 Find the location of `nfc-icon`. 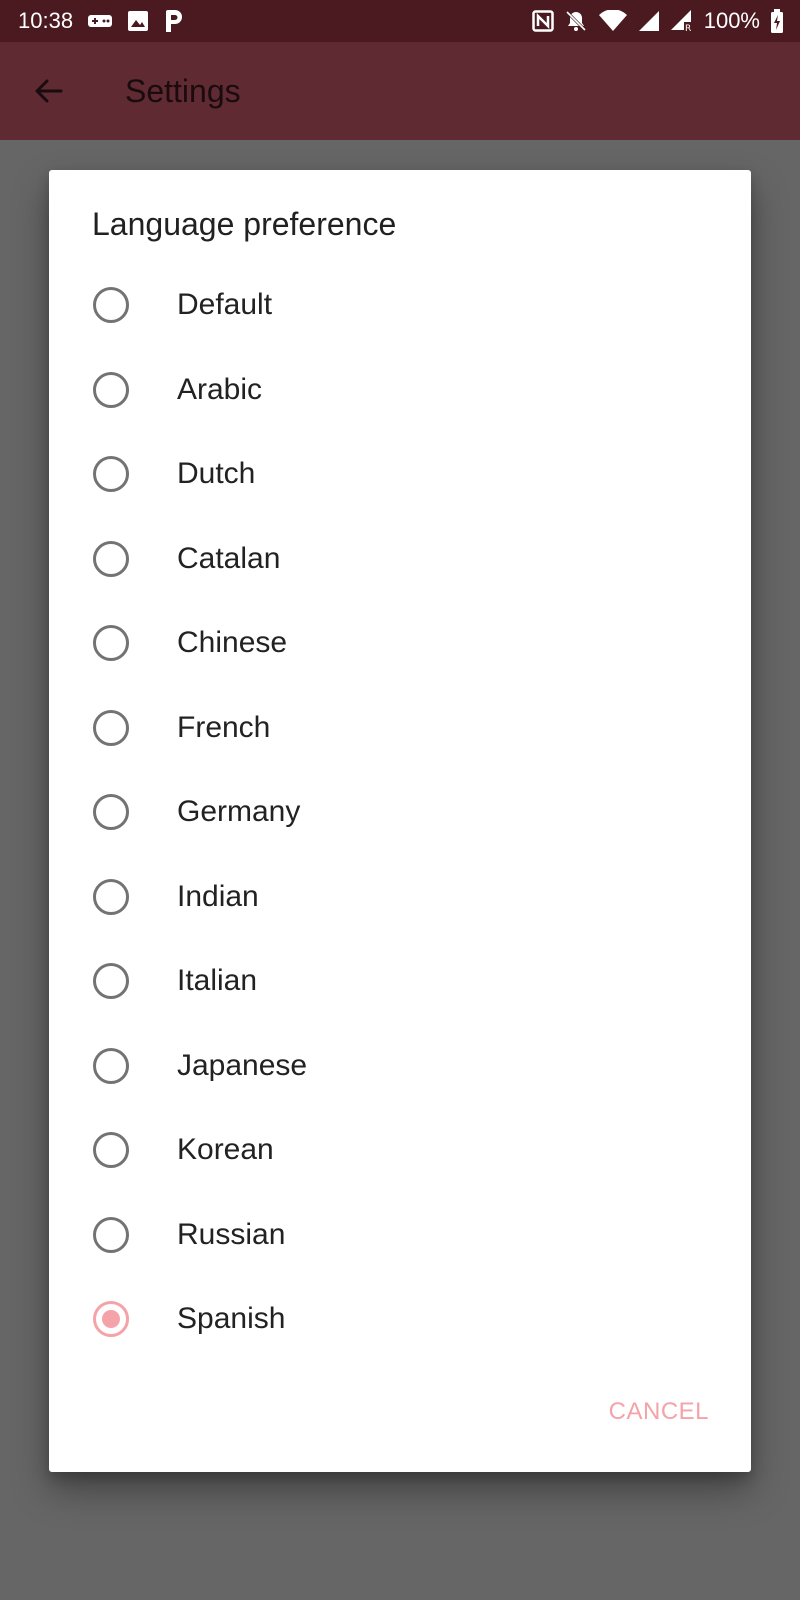

nfc-icon is located at coordinates (542, 21).